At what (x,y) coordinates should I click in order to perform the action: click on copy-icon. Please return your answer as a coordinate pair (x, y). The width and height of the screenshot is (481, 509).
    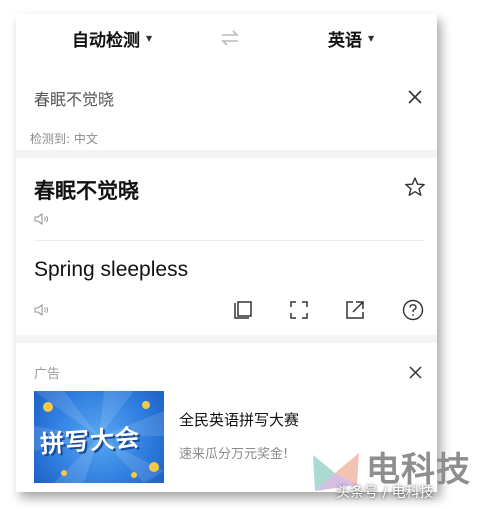
    Looking at the image, I should click on (243, 310).